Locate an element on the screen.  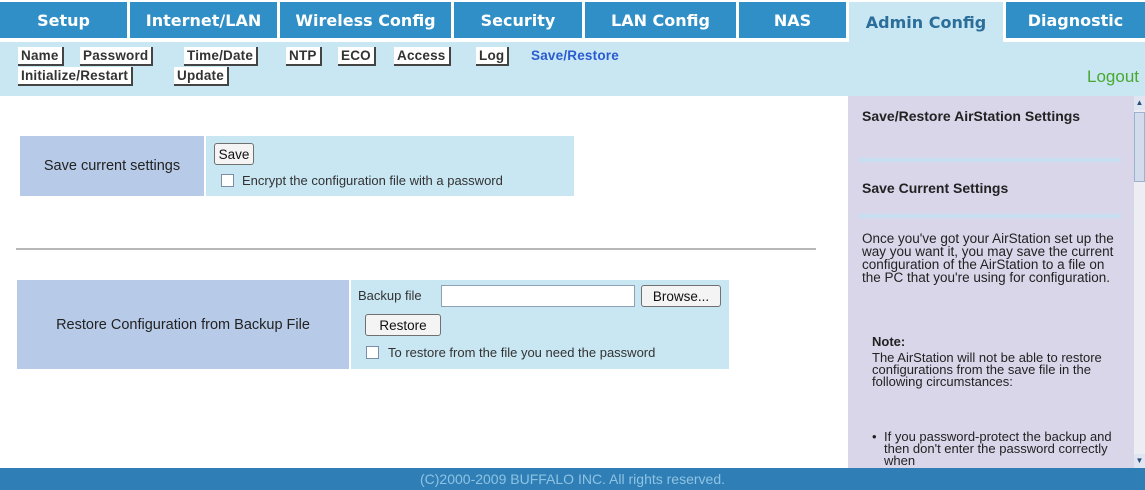
help-note-title: Note: is located at coordinates (889, 341).